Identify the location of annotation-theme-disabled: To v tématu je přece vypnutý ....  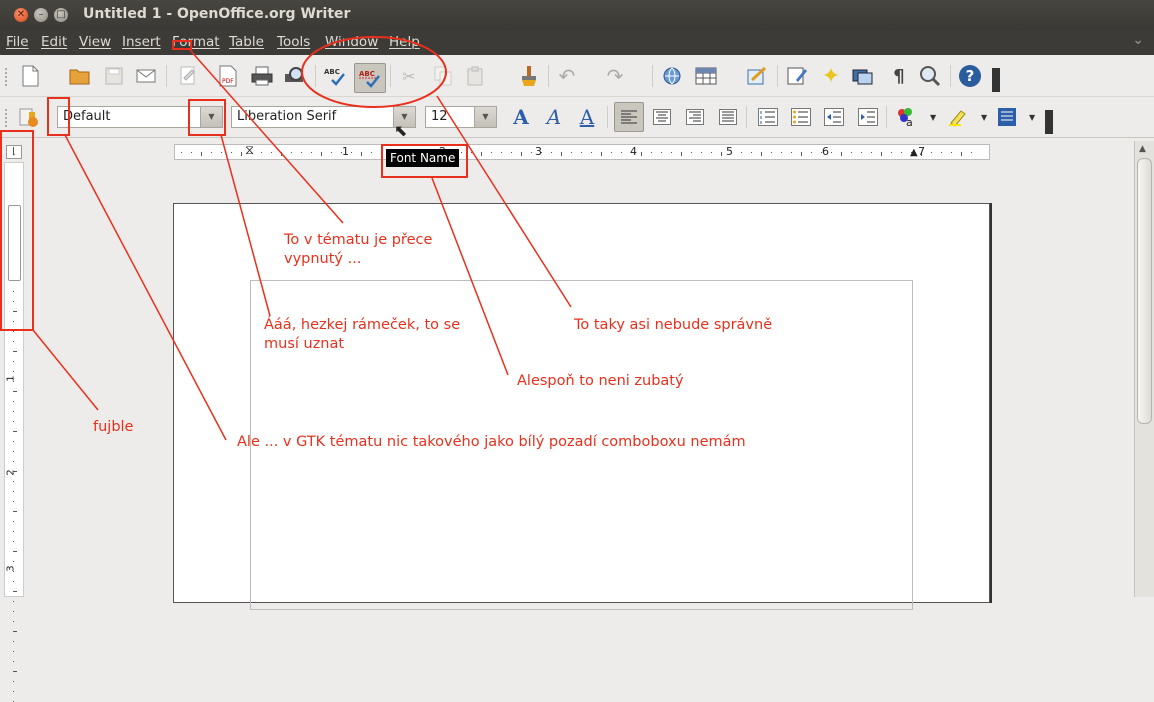
(358, 249).